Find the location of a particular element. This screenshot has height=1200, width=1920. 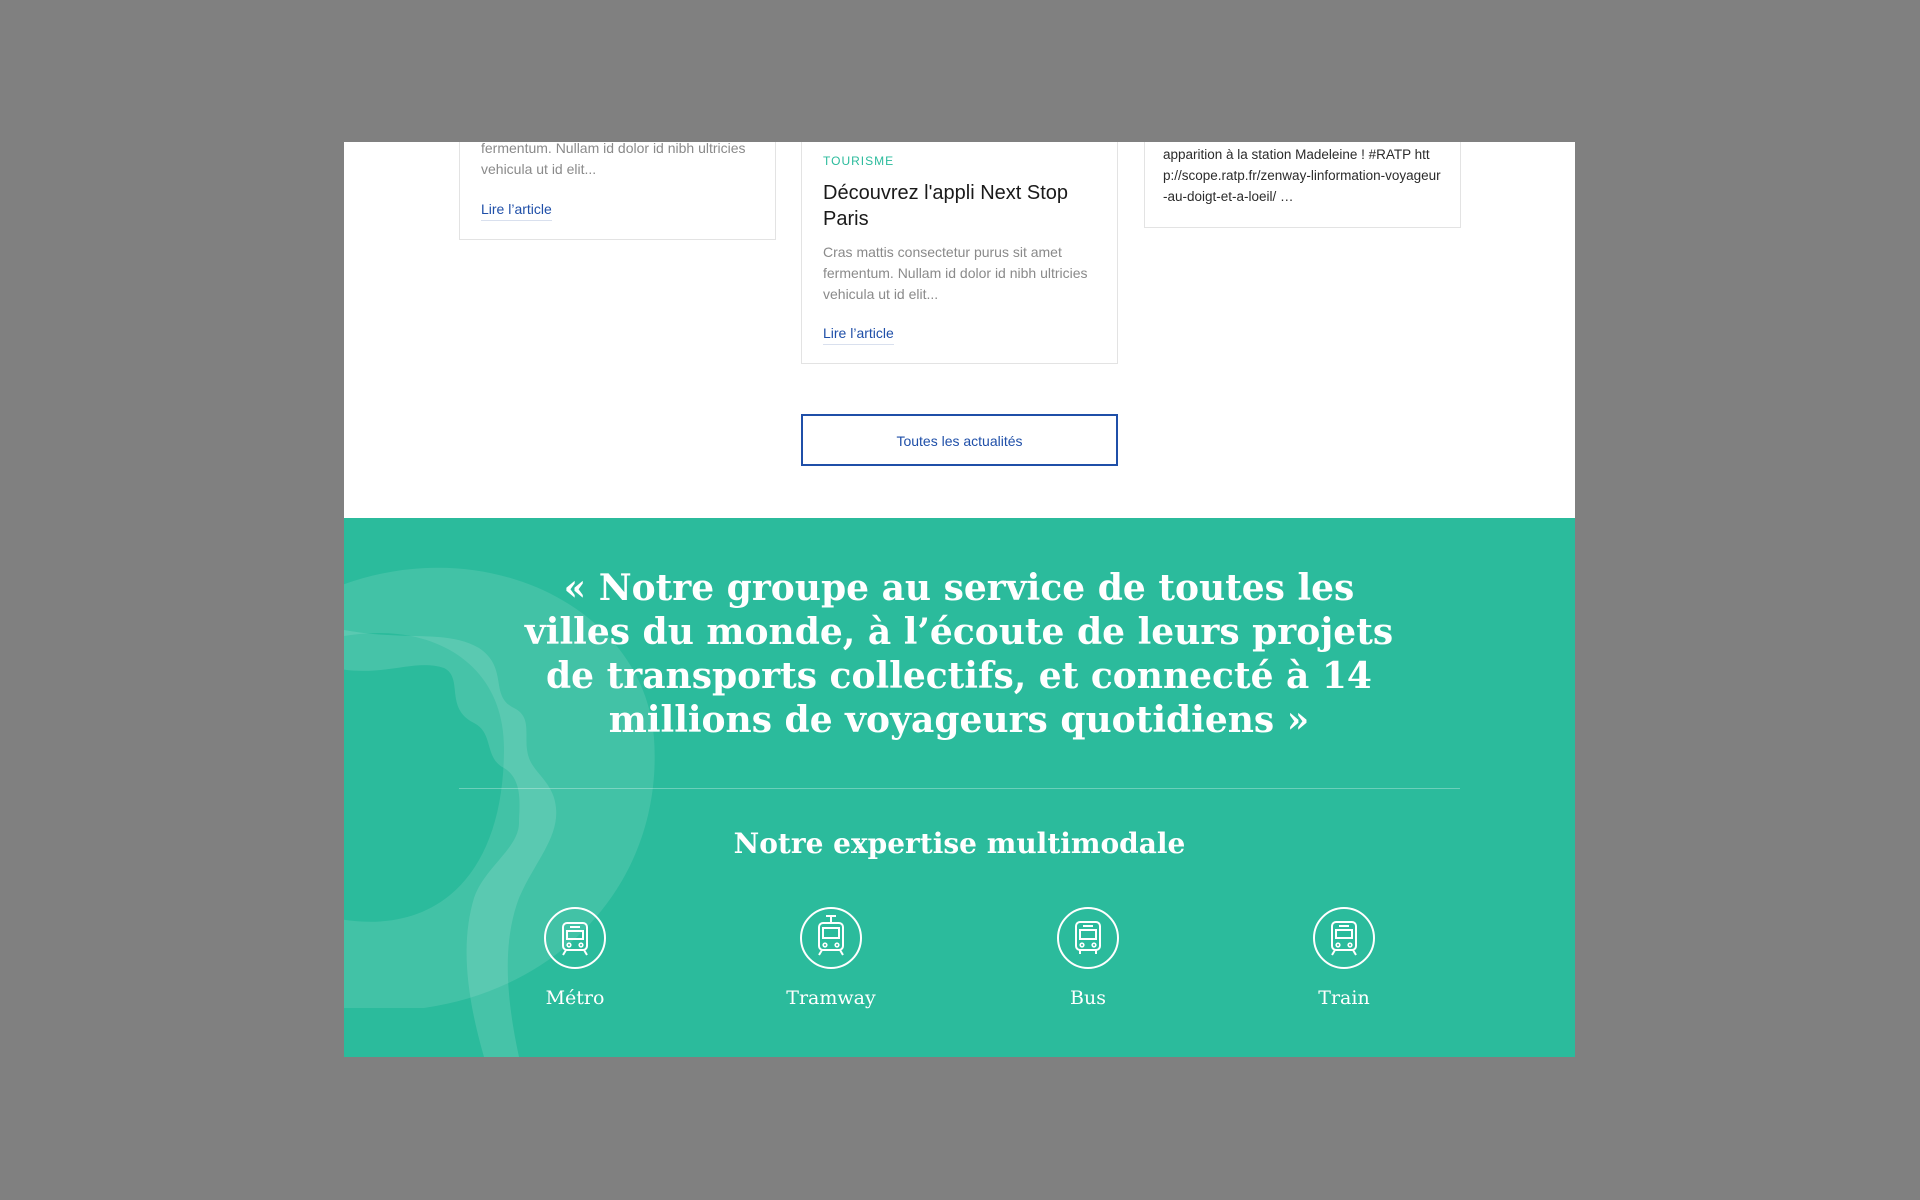

metro-icon is located at coordinates (575, 938).